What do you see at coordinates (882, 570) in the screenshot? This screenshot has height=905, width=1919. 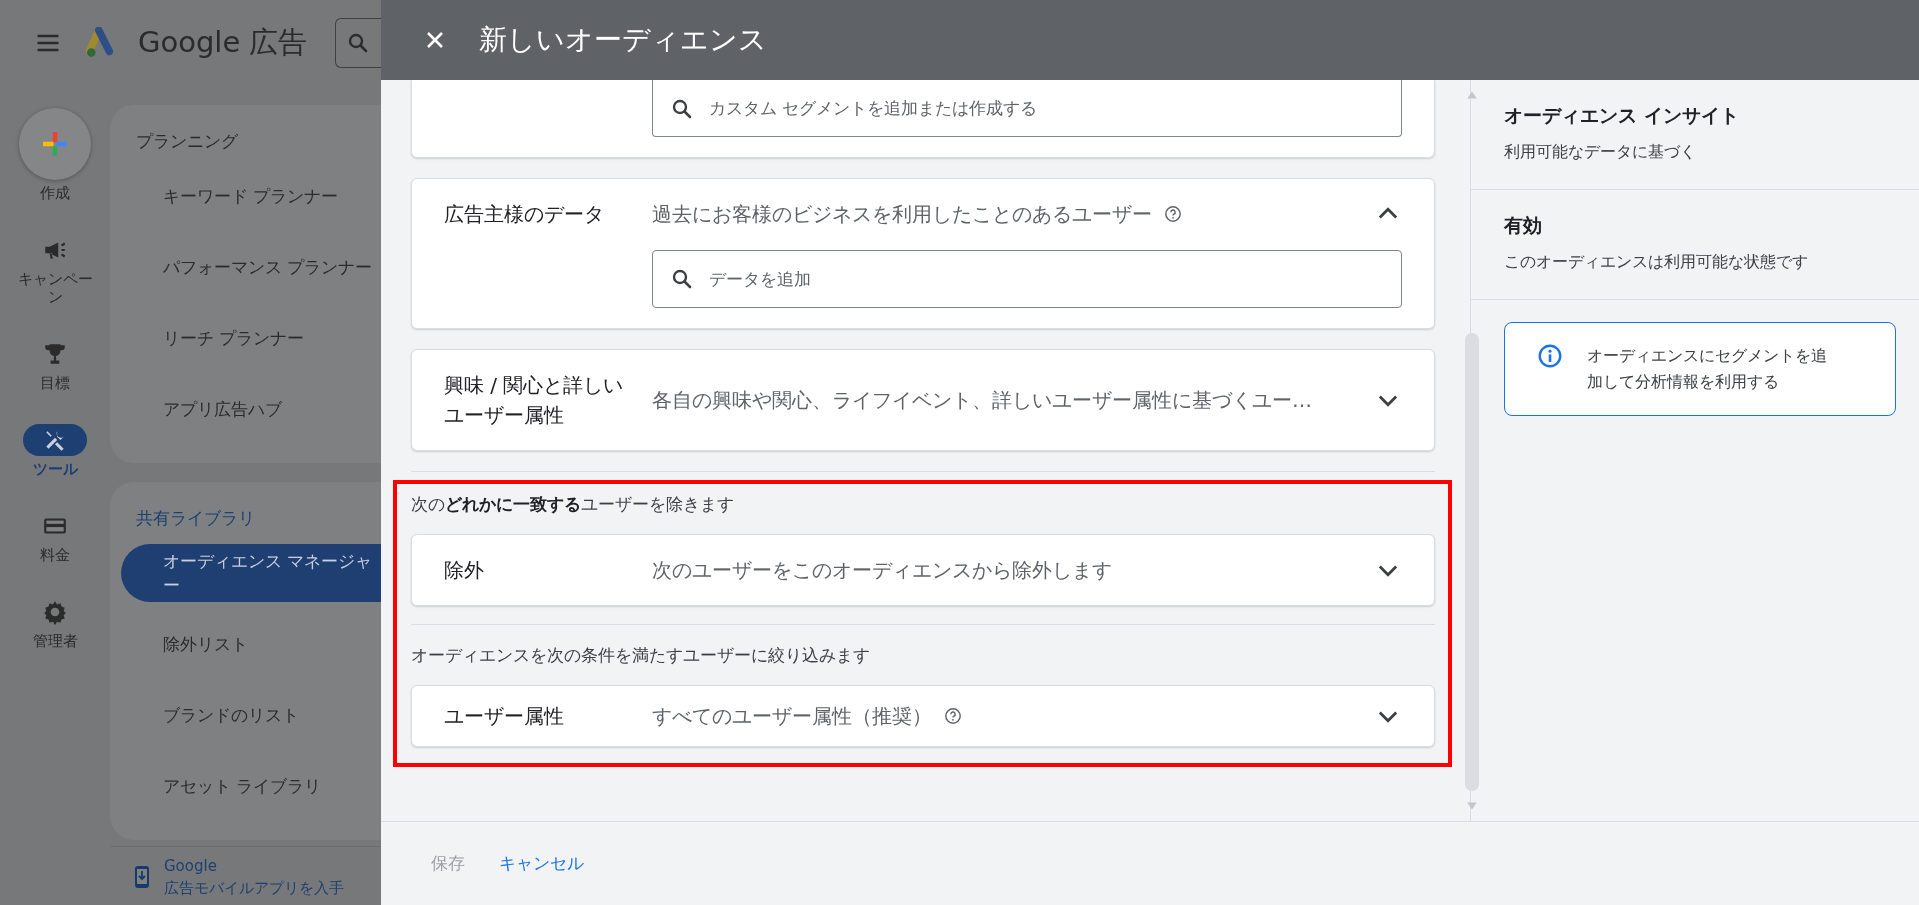 I see `segment-description: 次のユーザーをこのオーディエンスから除外します` at bounding box center [882, 570].